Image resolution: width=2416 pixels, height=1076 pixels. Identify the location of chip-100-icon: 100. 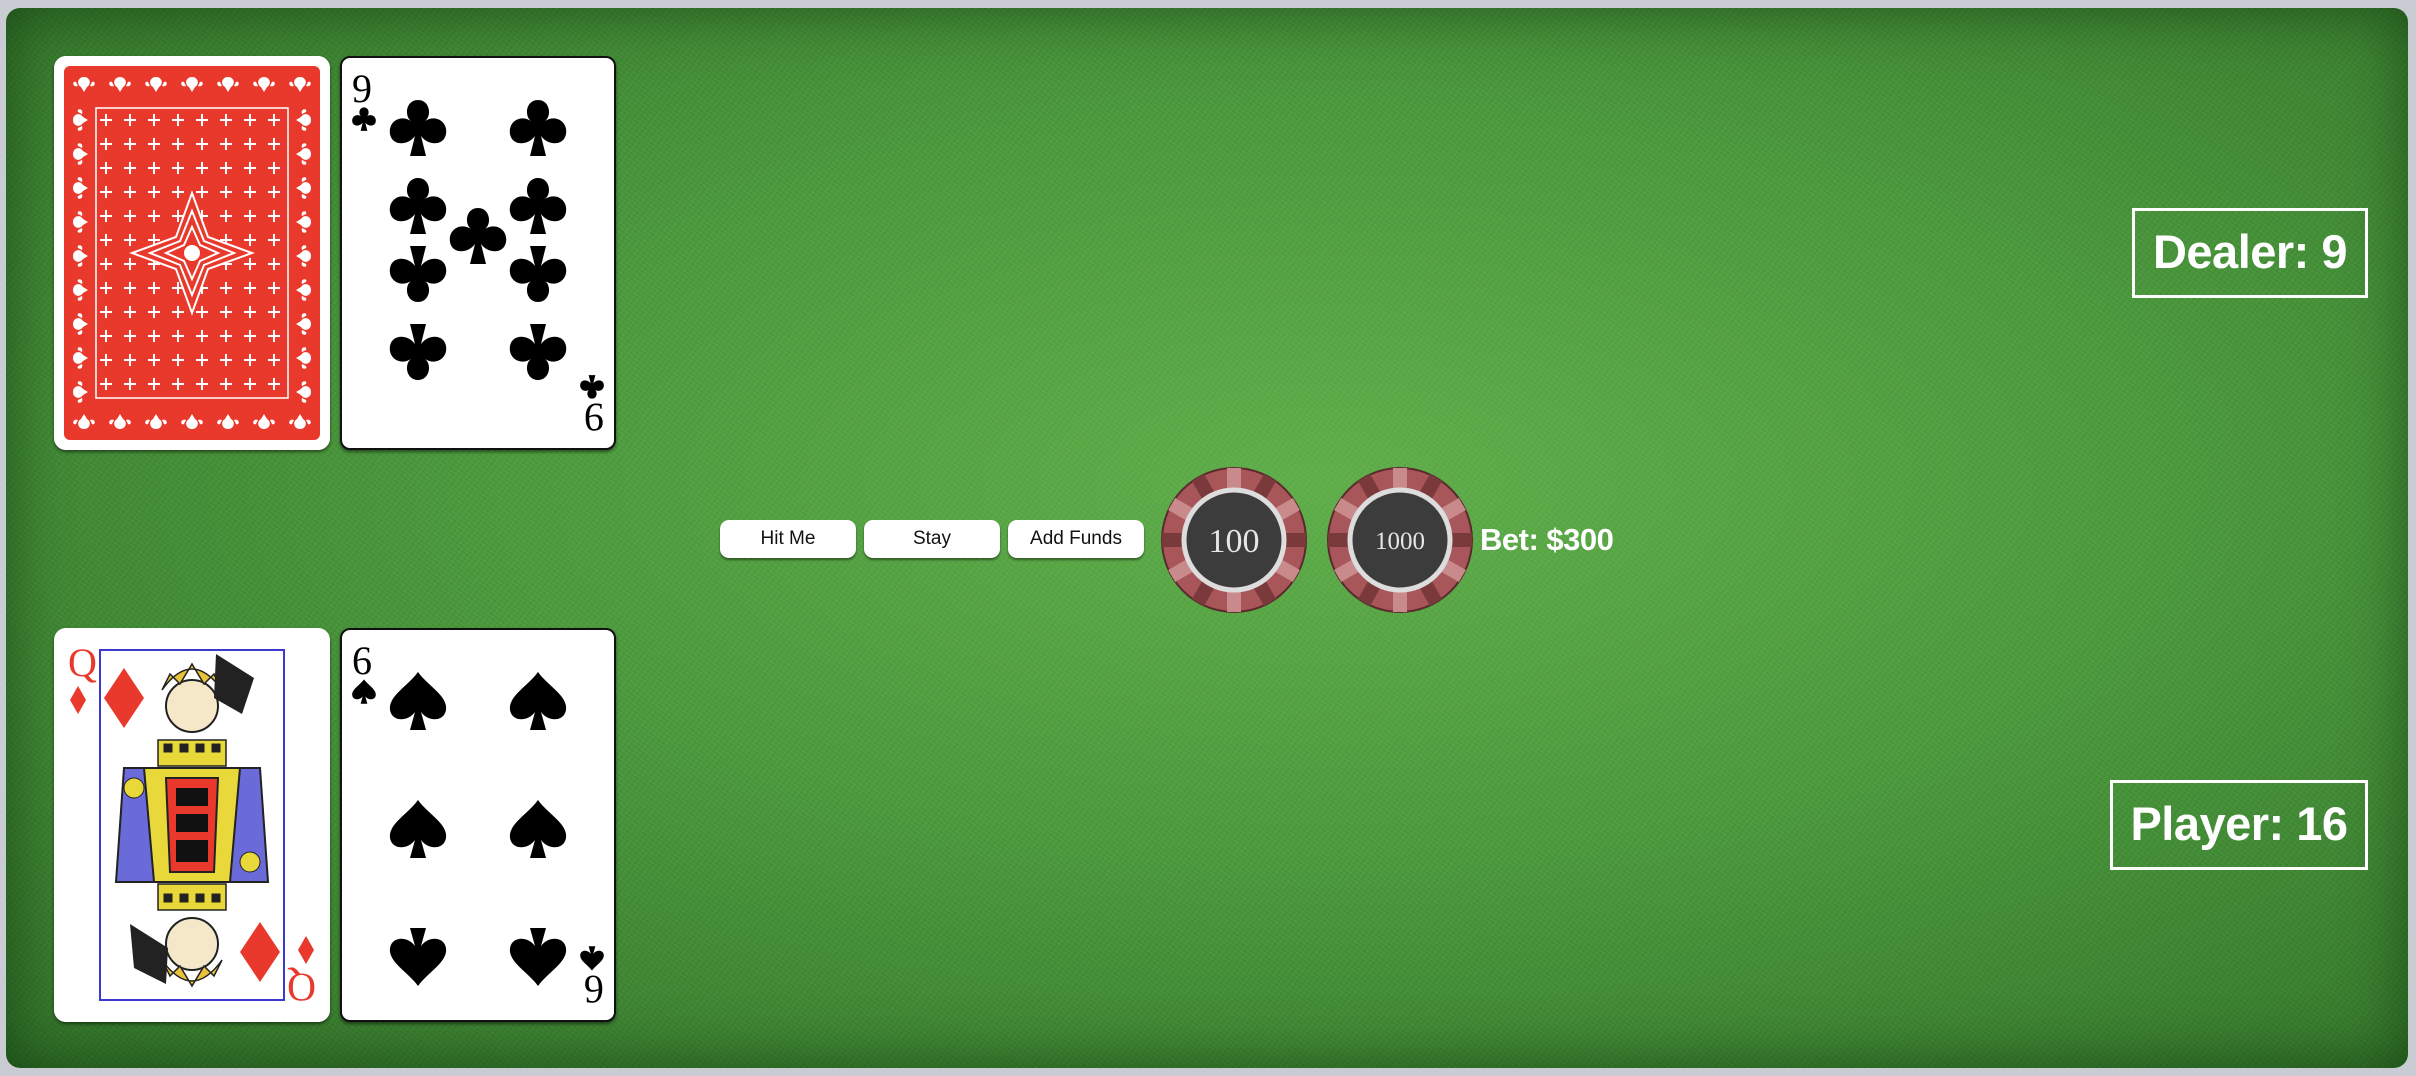
(1234, 540).